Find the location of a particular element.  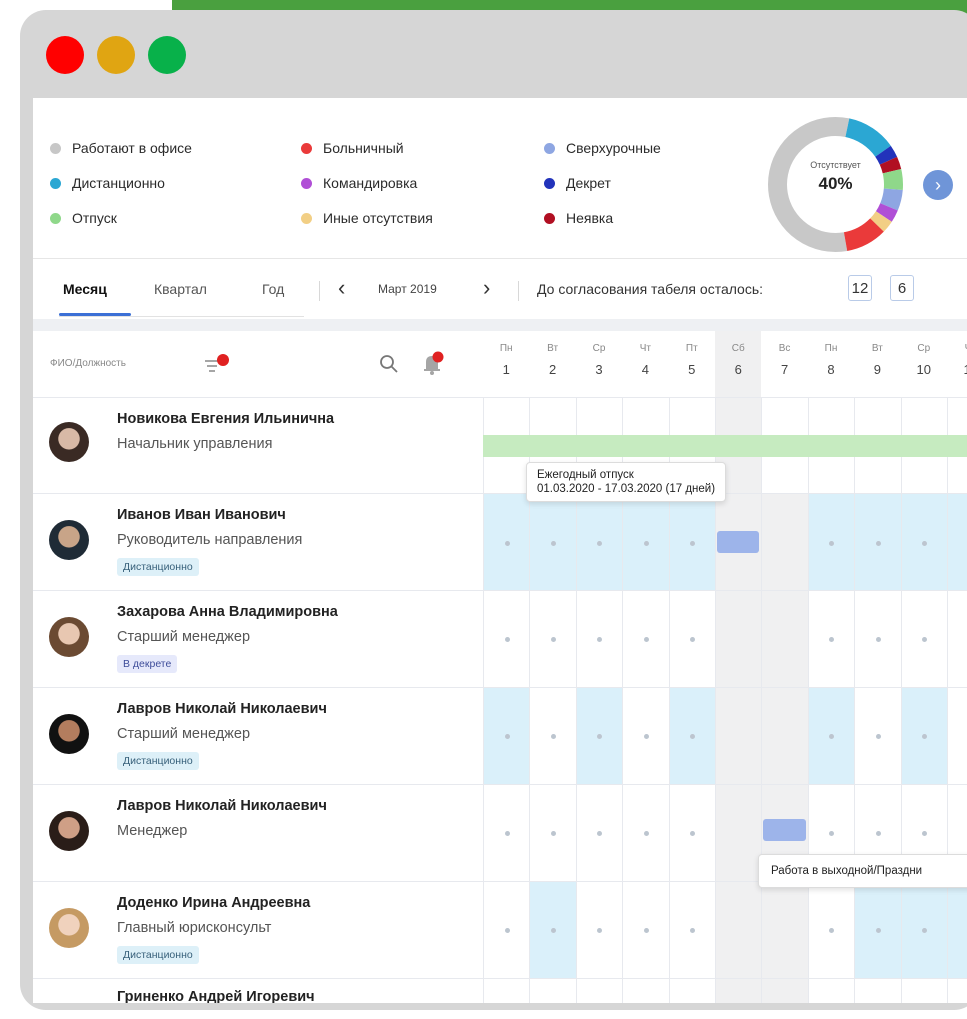

tab-month: Месяц is located at coordinates (85, 289).